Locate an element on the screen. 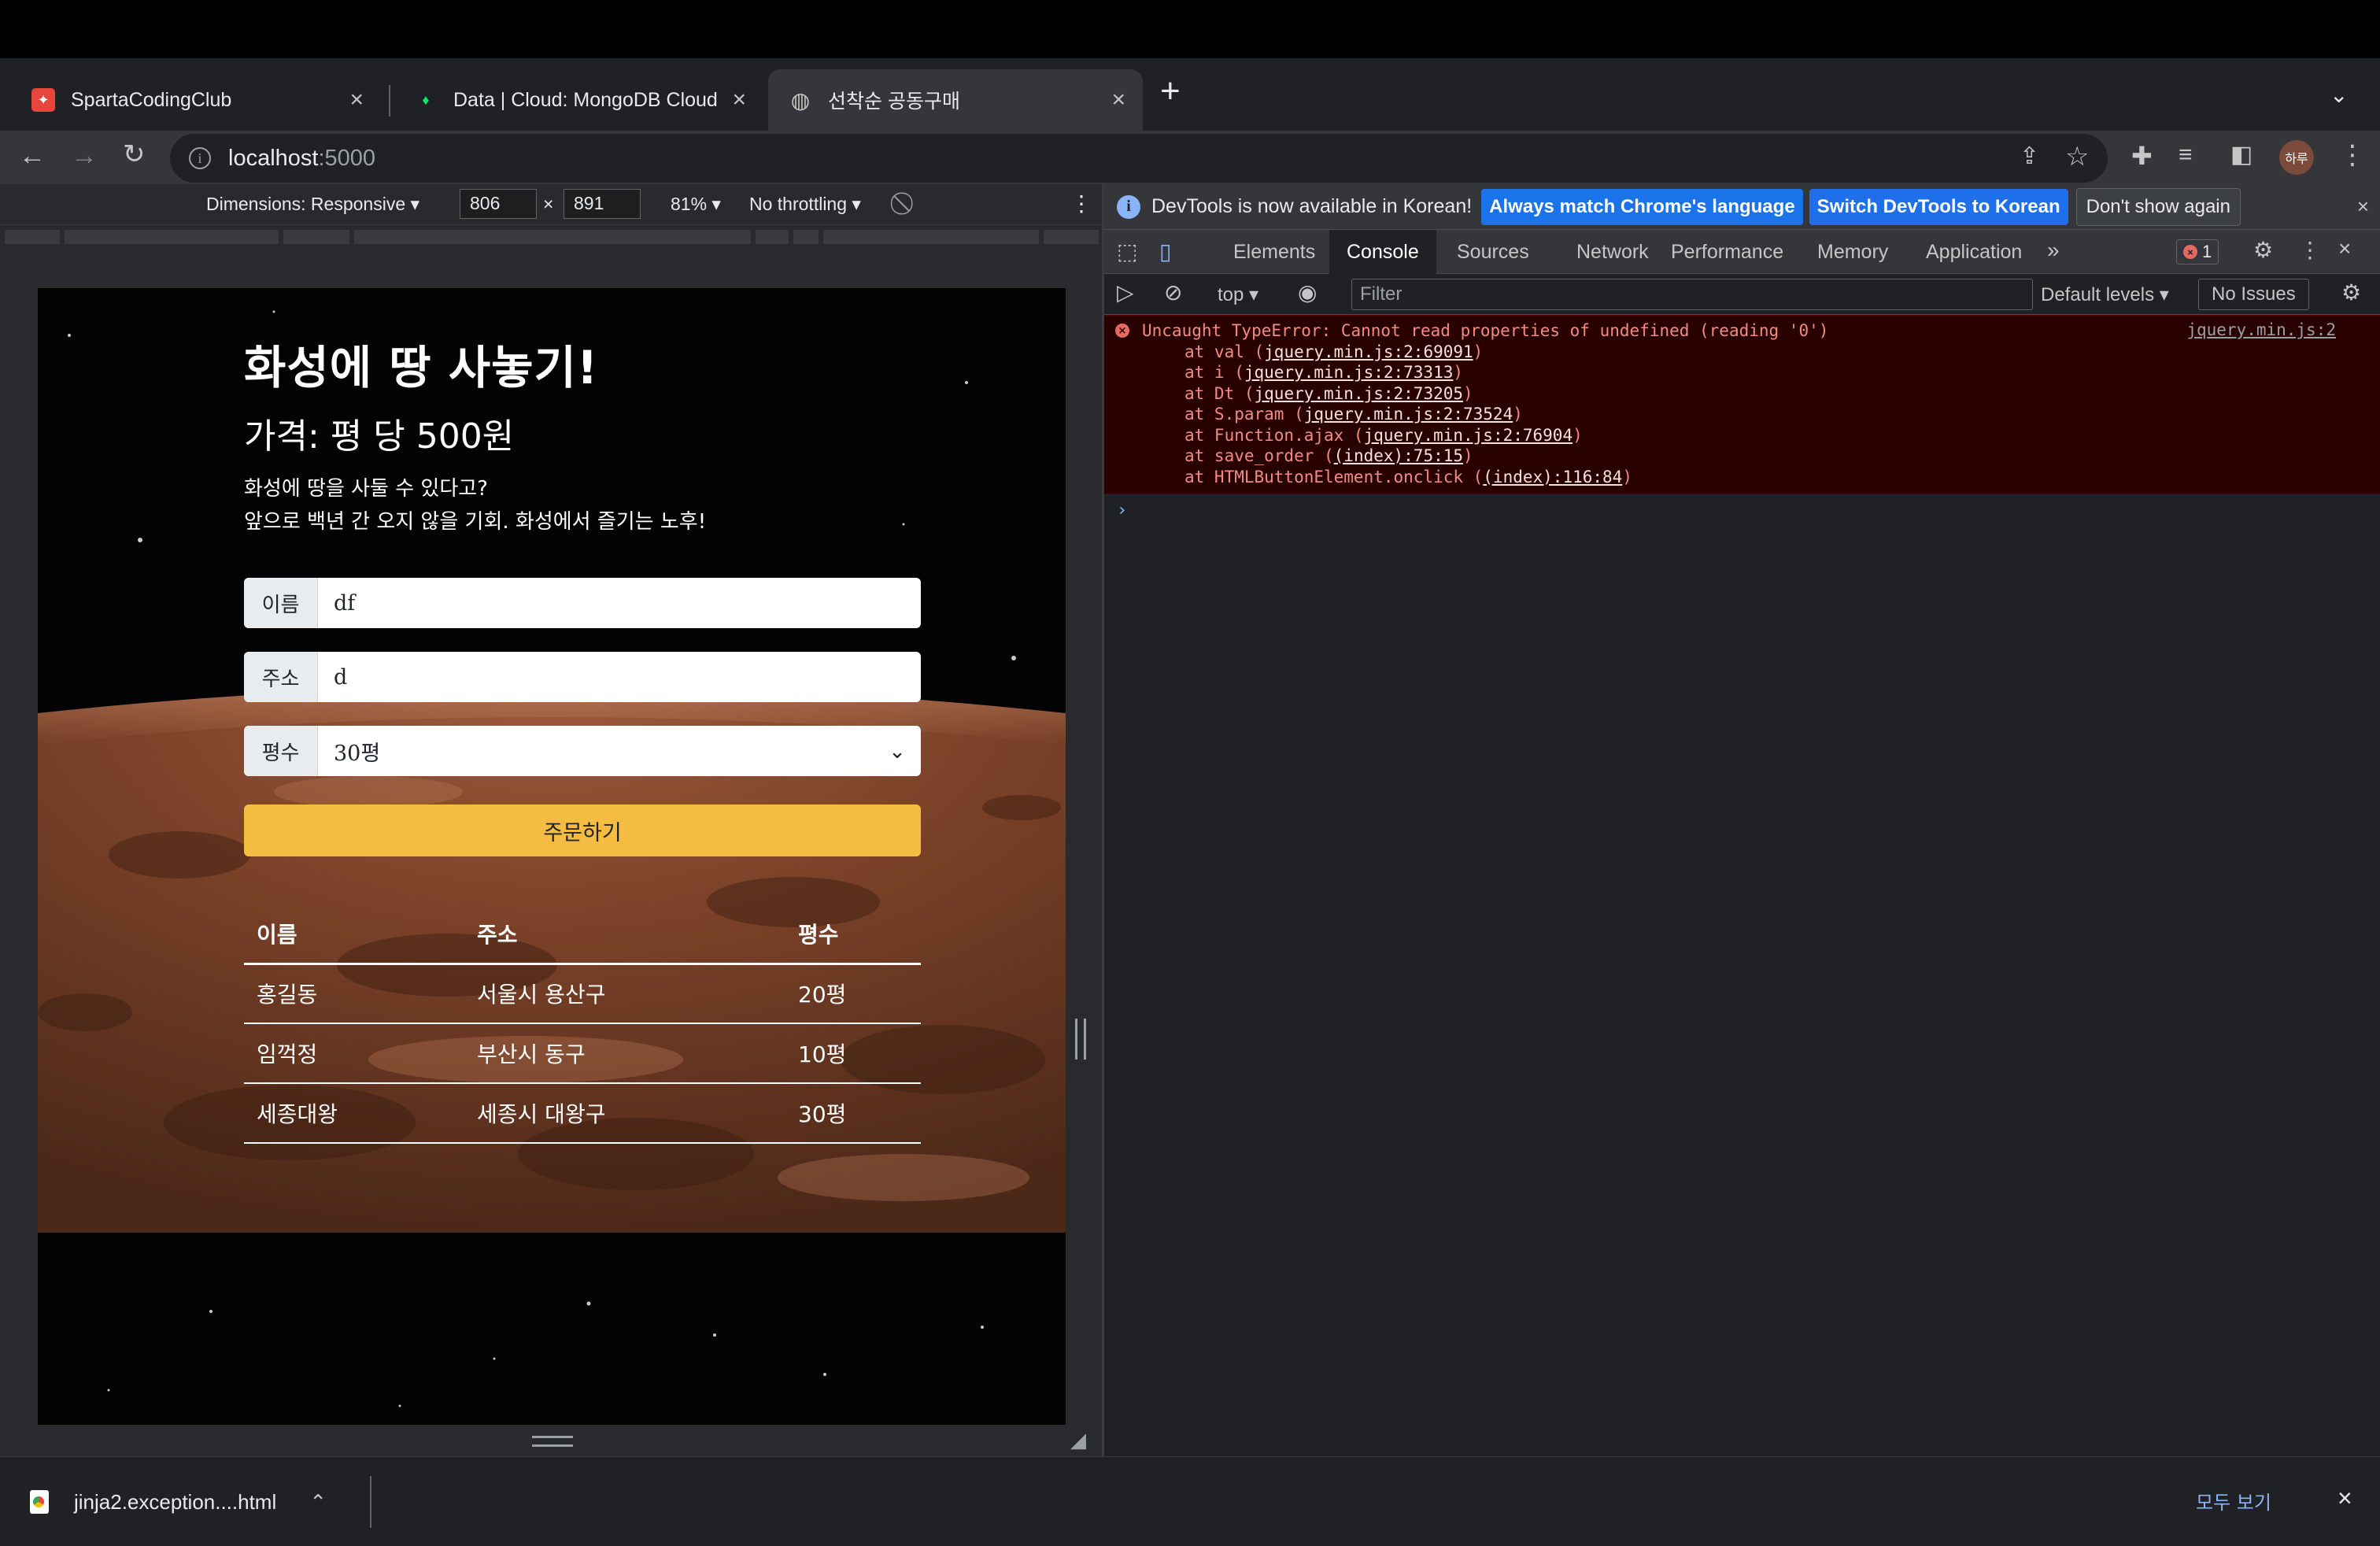  width-input: 806 is located at coordinates (498, 204).